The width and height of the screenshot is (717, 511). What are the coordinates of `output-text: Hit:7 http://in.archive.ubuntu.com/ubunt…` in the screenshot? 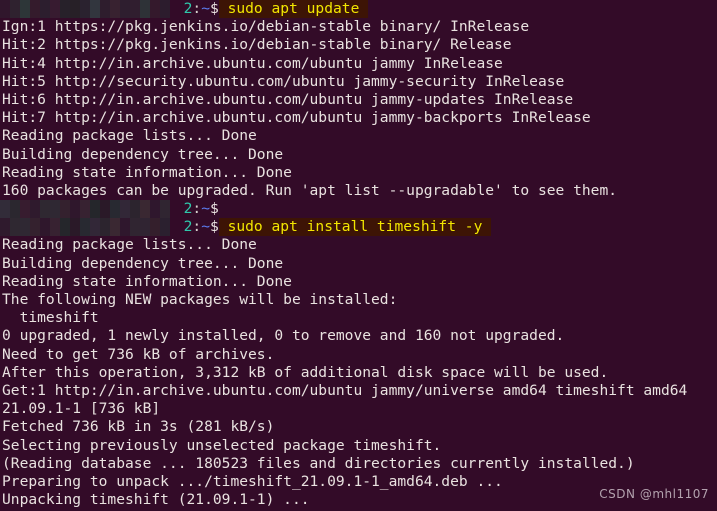 It's located at (296, 118).